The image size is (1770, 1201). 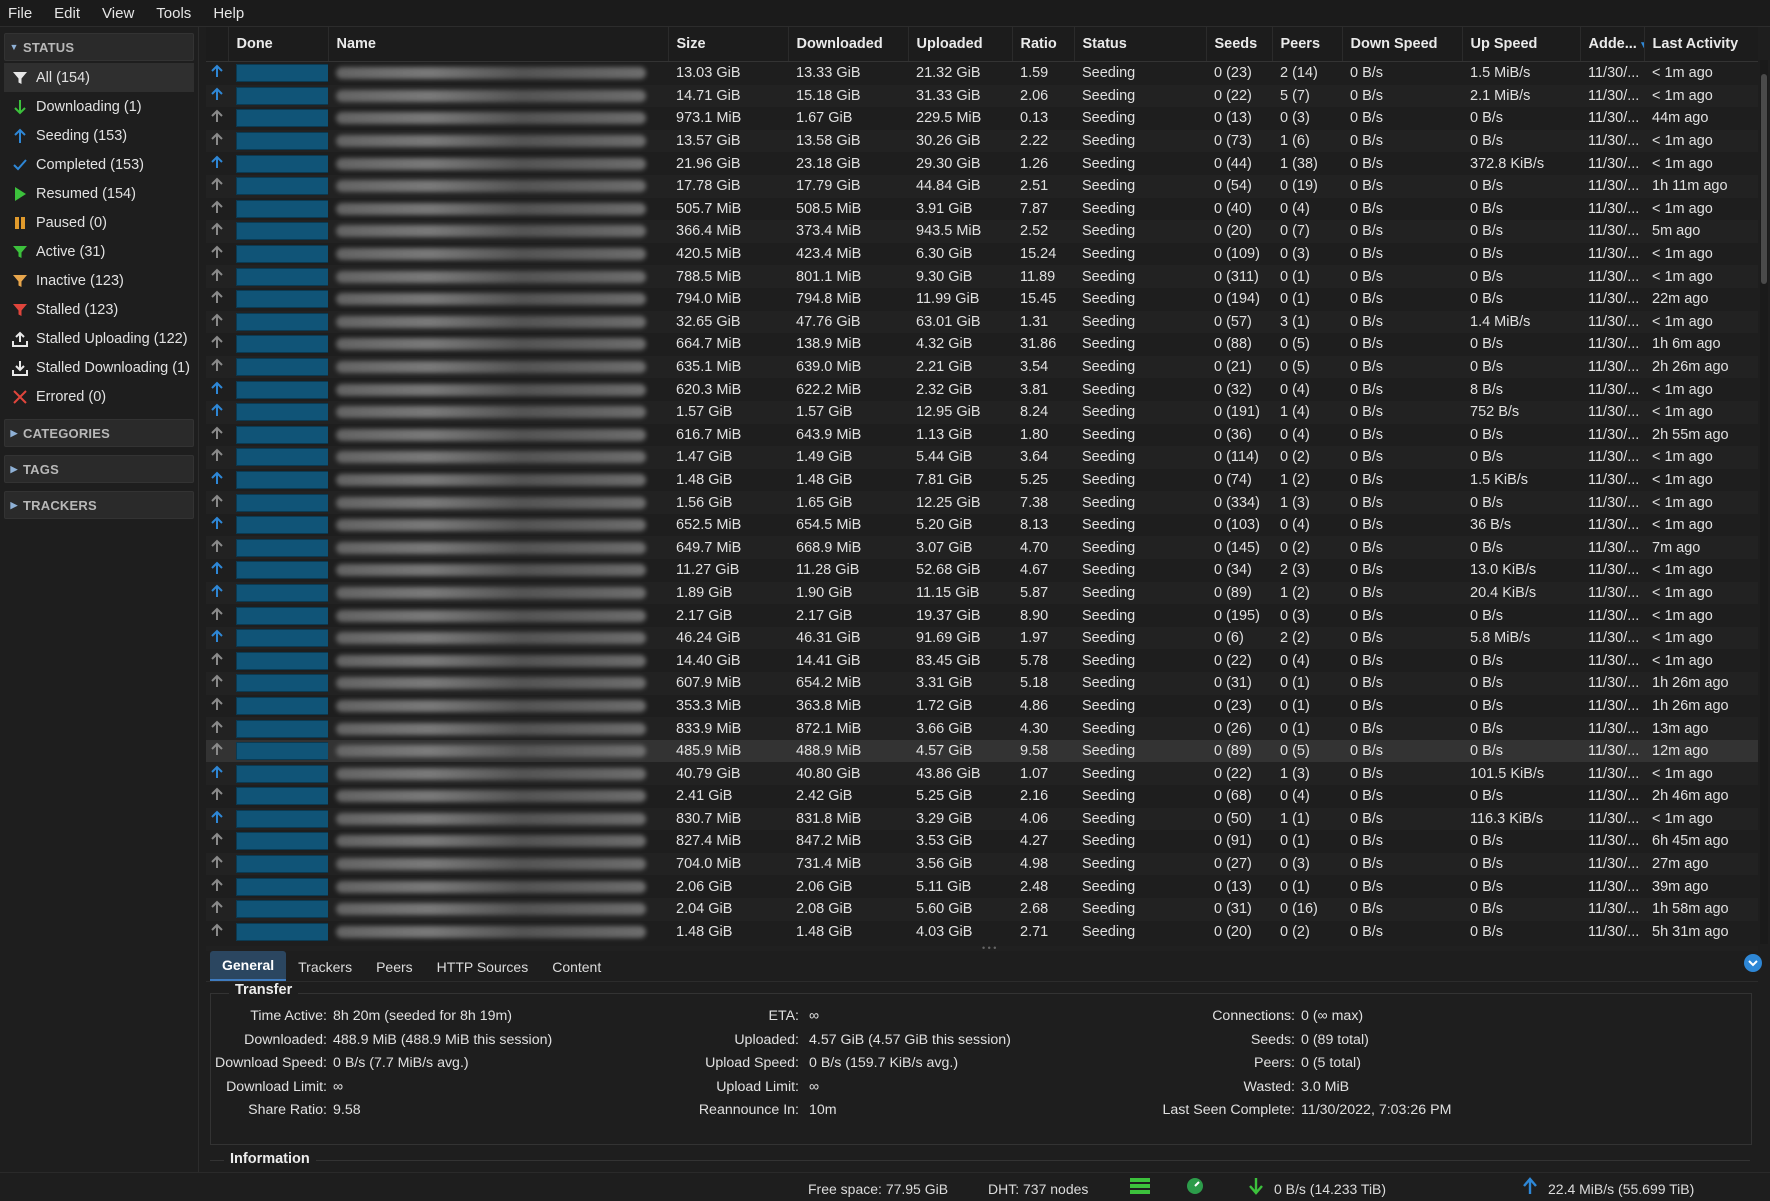 What do you see at coordinates (1140, 819) in the screenshot?
I see `status-cell: Seeding` at bounding box center [1140, 819].